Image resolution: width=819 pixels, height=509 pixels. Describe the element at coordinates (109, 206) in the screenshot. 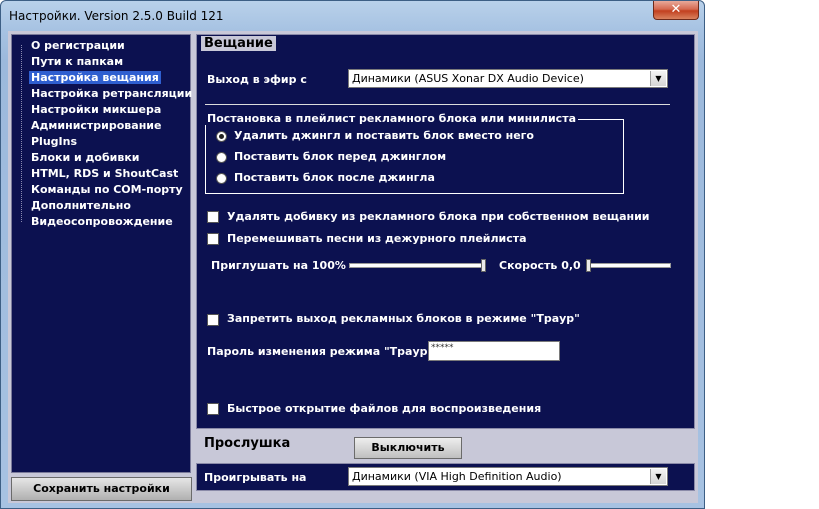

I see `sidebar-item-additional: Дополнительно` at that location.